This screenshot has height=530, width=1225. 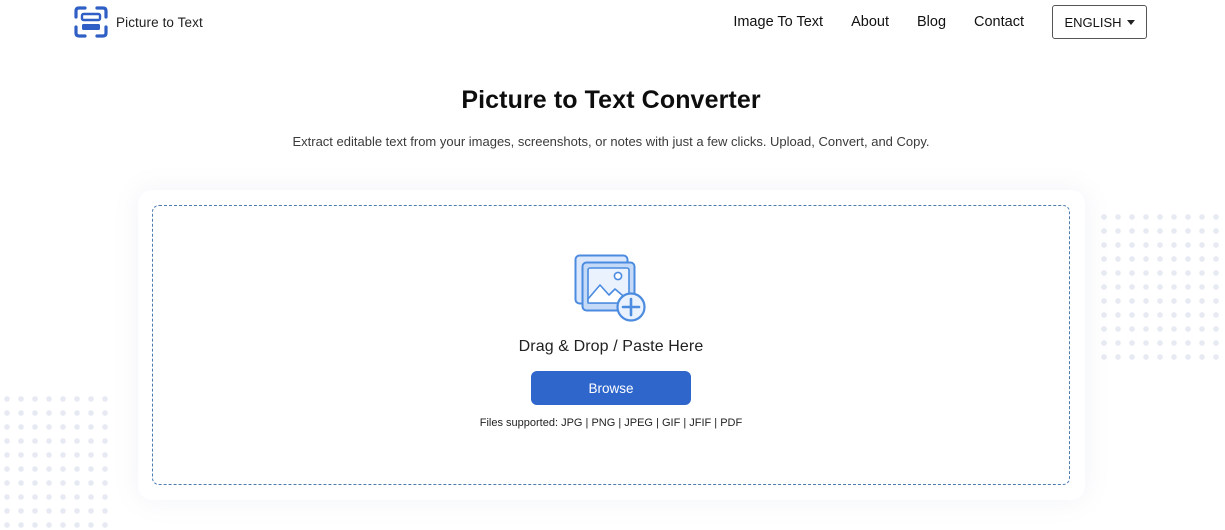 What do you see at coordinates (931, 22) in the screenshot?
I see `nav-link-blog: Blog` at bounding box center [931, 22].